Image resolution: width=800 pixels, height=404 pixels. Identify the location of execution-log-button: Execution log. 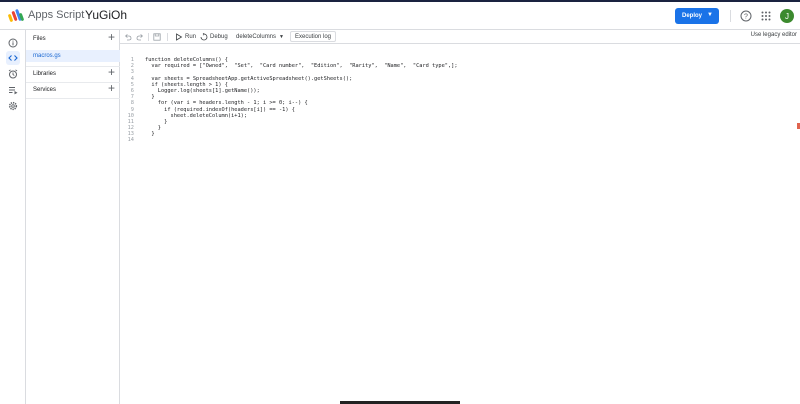
(313, 36).